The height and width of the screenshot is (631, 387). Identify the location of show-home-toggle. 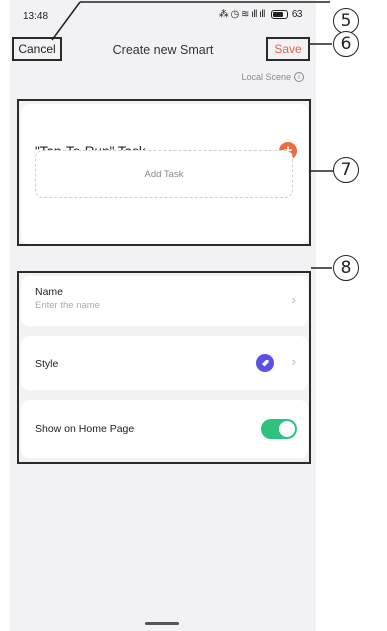
(279, 429).